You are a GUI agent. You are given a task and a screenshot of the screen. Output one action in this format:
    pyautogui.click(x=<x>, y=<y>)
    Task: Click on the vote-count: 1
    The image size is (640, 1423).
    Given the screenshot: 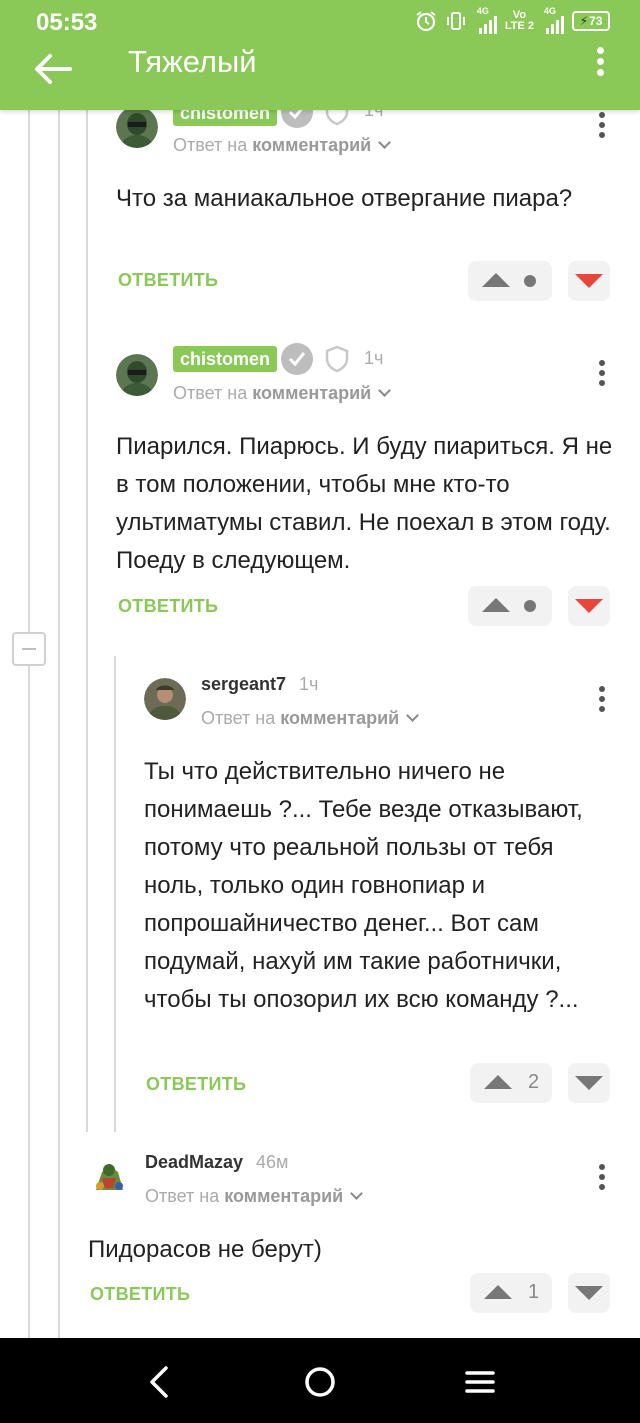 What is the action you would take?
    pyautogui.click(x=534, y=1292)
    